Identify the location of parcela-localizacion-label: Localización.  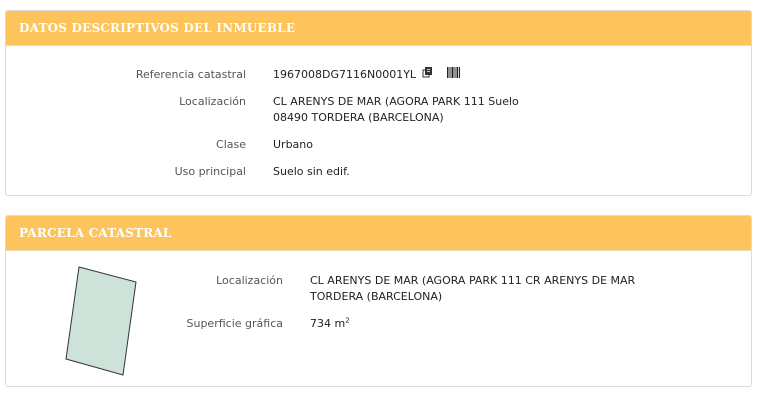
(249, 280).